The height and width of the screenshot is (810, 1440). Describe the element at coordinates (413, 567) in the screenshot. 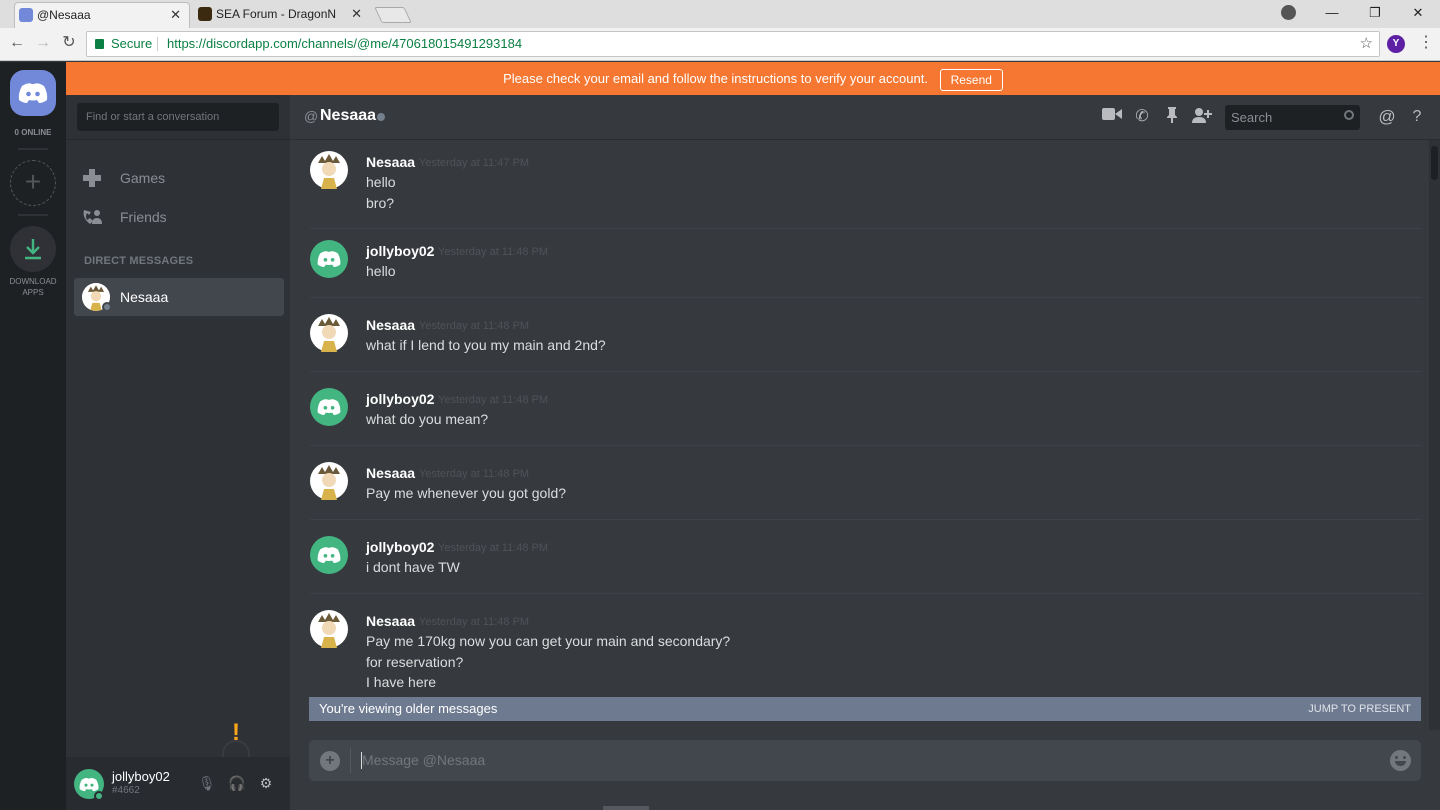

I see `message-text: i dont have TW` at that location.